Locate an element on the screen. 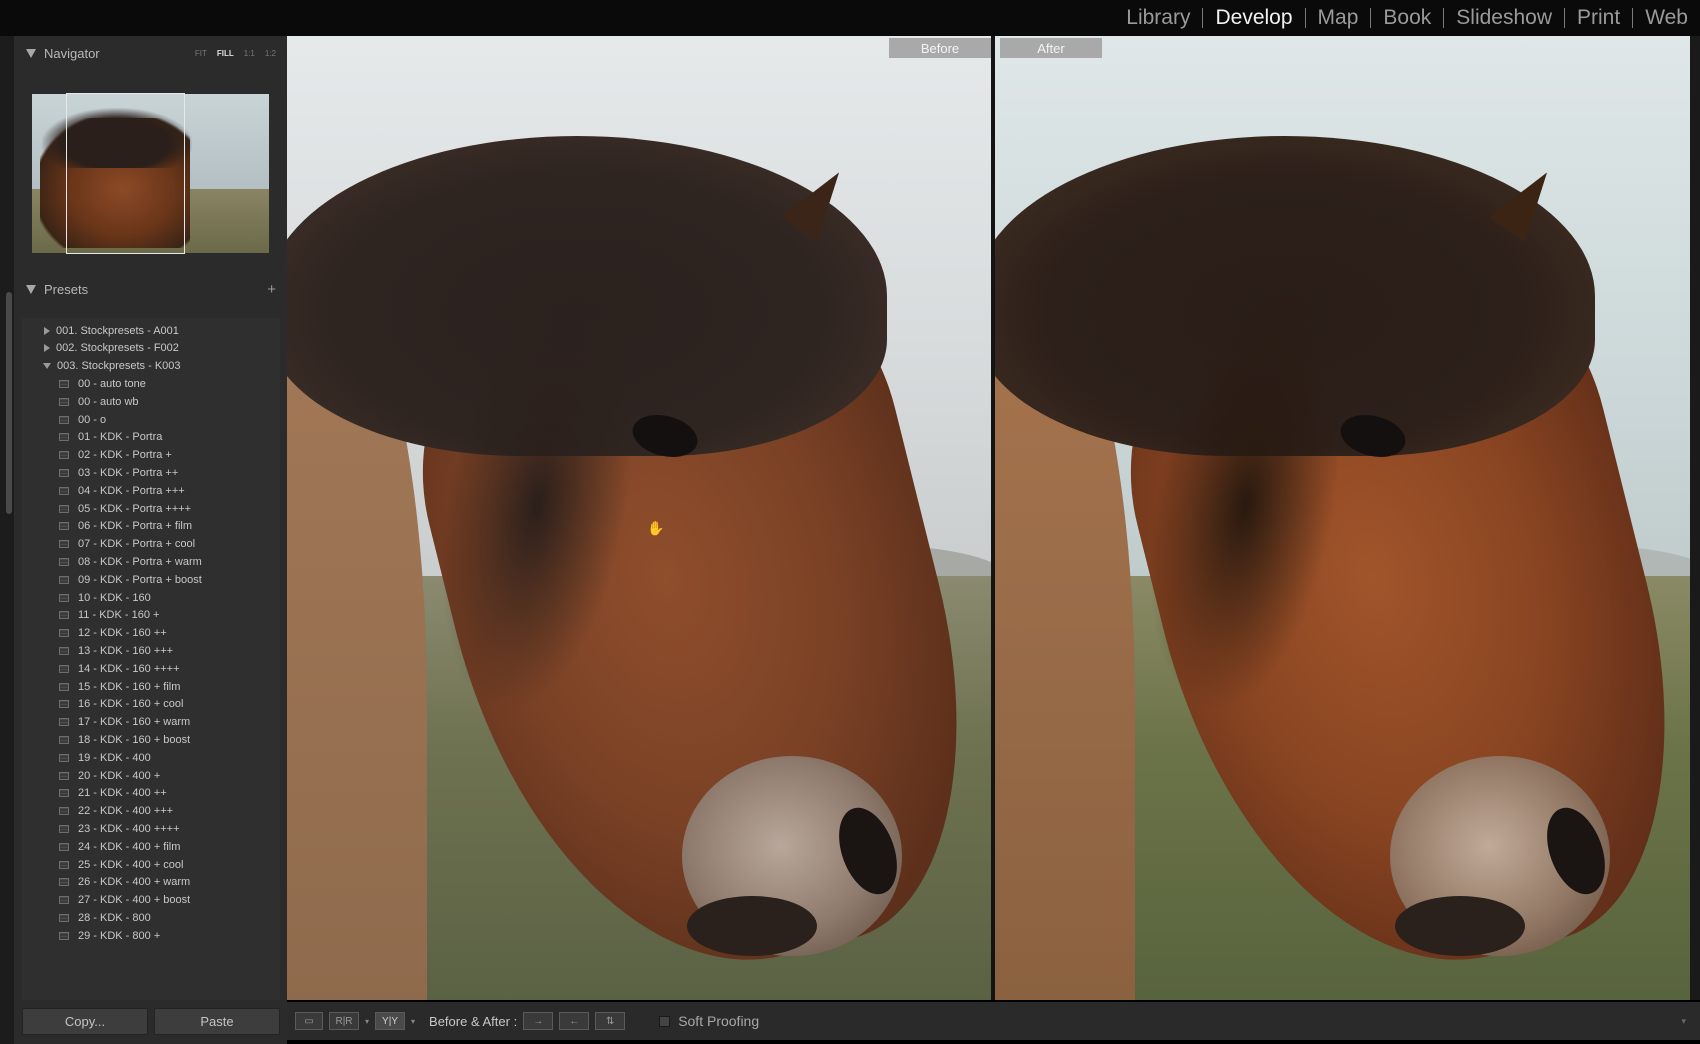  preset-item: 27 - KDK - 400 + boost is located at coordinates (151, 900).